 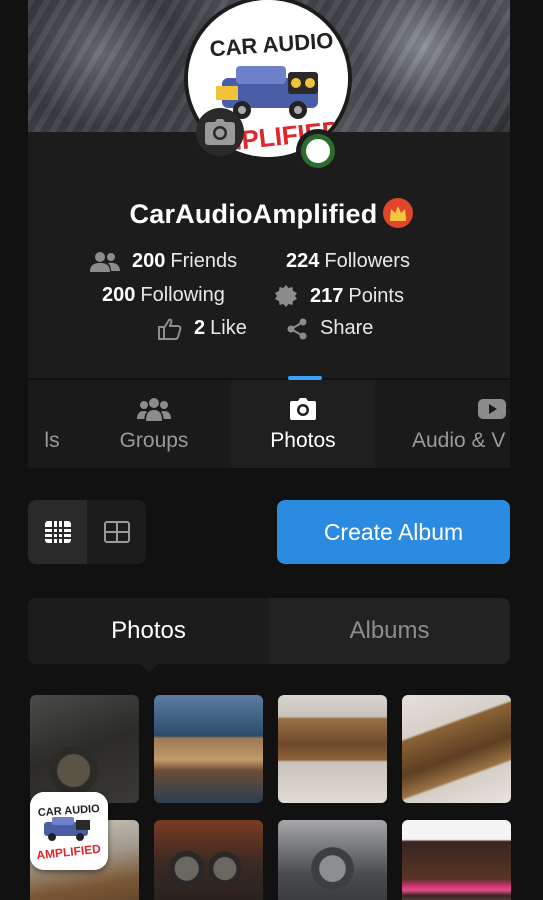 I want to click on friends-stat: 200 Friends, so click(x=163, y=261).